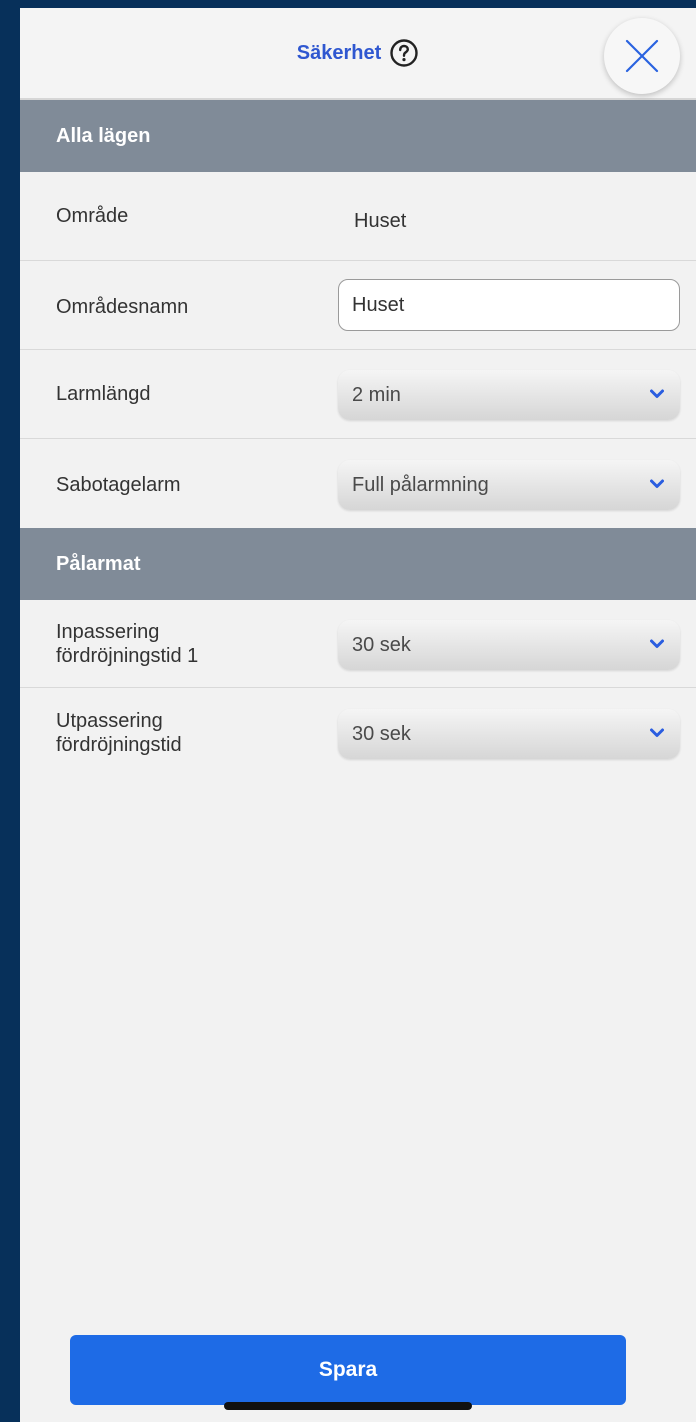 This screenshot has height=1422, width=696. What do you see at coordinates (92, 216) in the screenshot?
I see `area-label: Område` at bounding box center [92, 216].